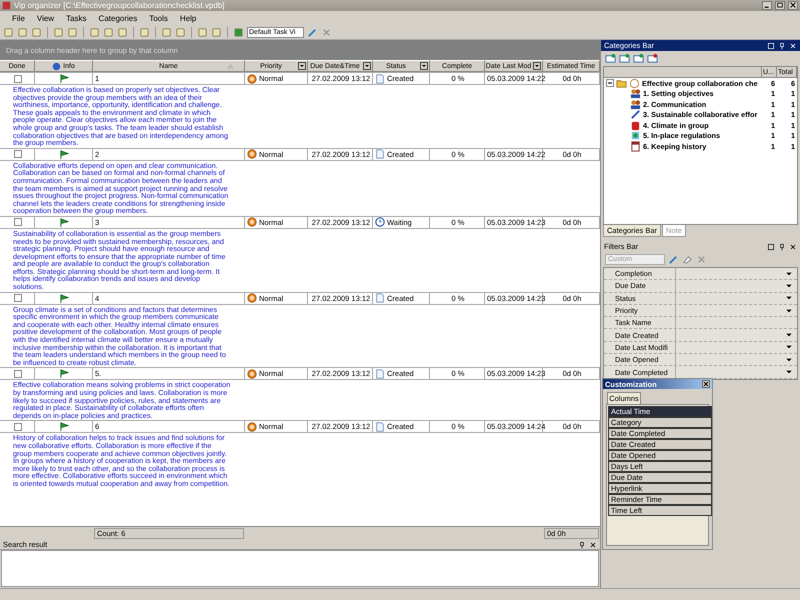 The image size is (800, 600). I want to click on add-category-icon, so click(610, 58).